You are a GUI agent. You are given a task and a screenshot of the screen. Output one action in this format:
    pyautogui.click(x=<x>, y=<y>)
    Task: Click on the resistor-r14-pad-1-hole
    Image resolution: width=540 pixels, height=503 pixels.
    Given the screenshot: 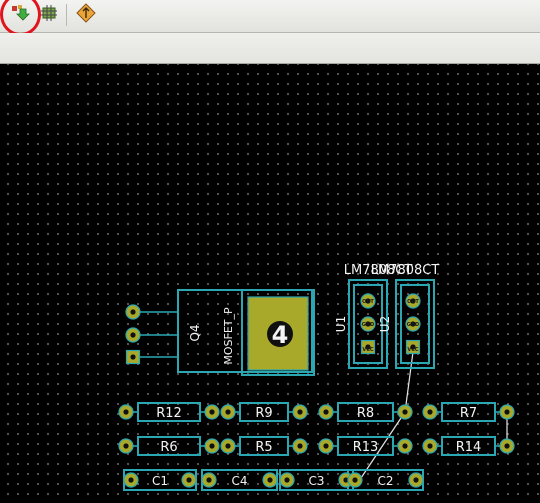 What is the action you would take?
    pyautogui.click(x=430, y=446)
    